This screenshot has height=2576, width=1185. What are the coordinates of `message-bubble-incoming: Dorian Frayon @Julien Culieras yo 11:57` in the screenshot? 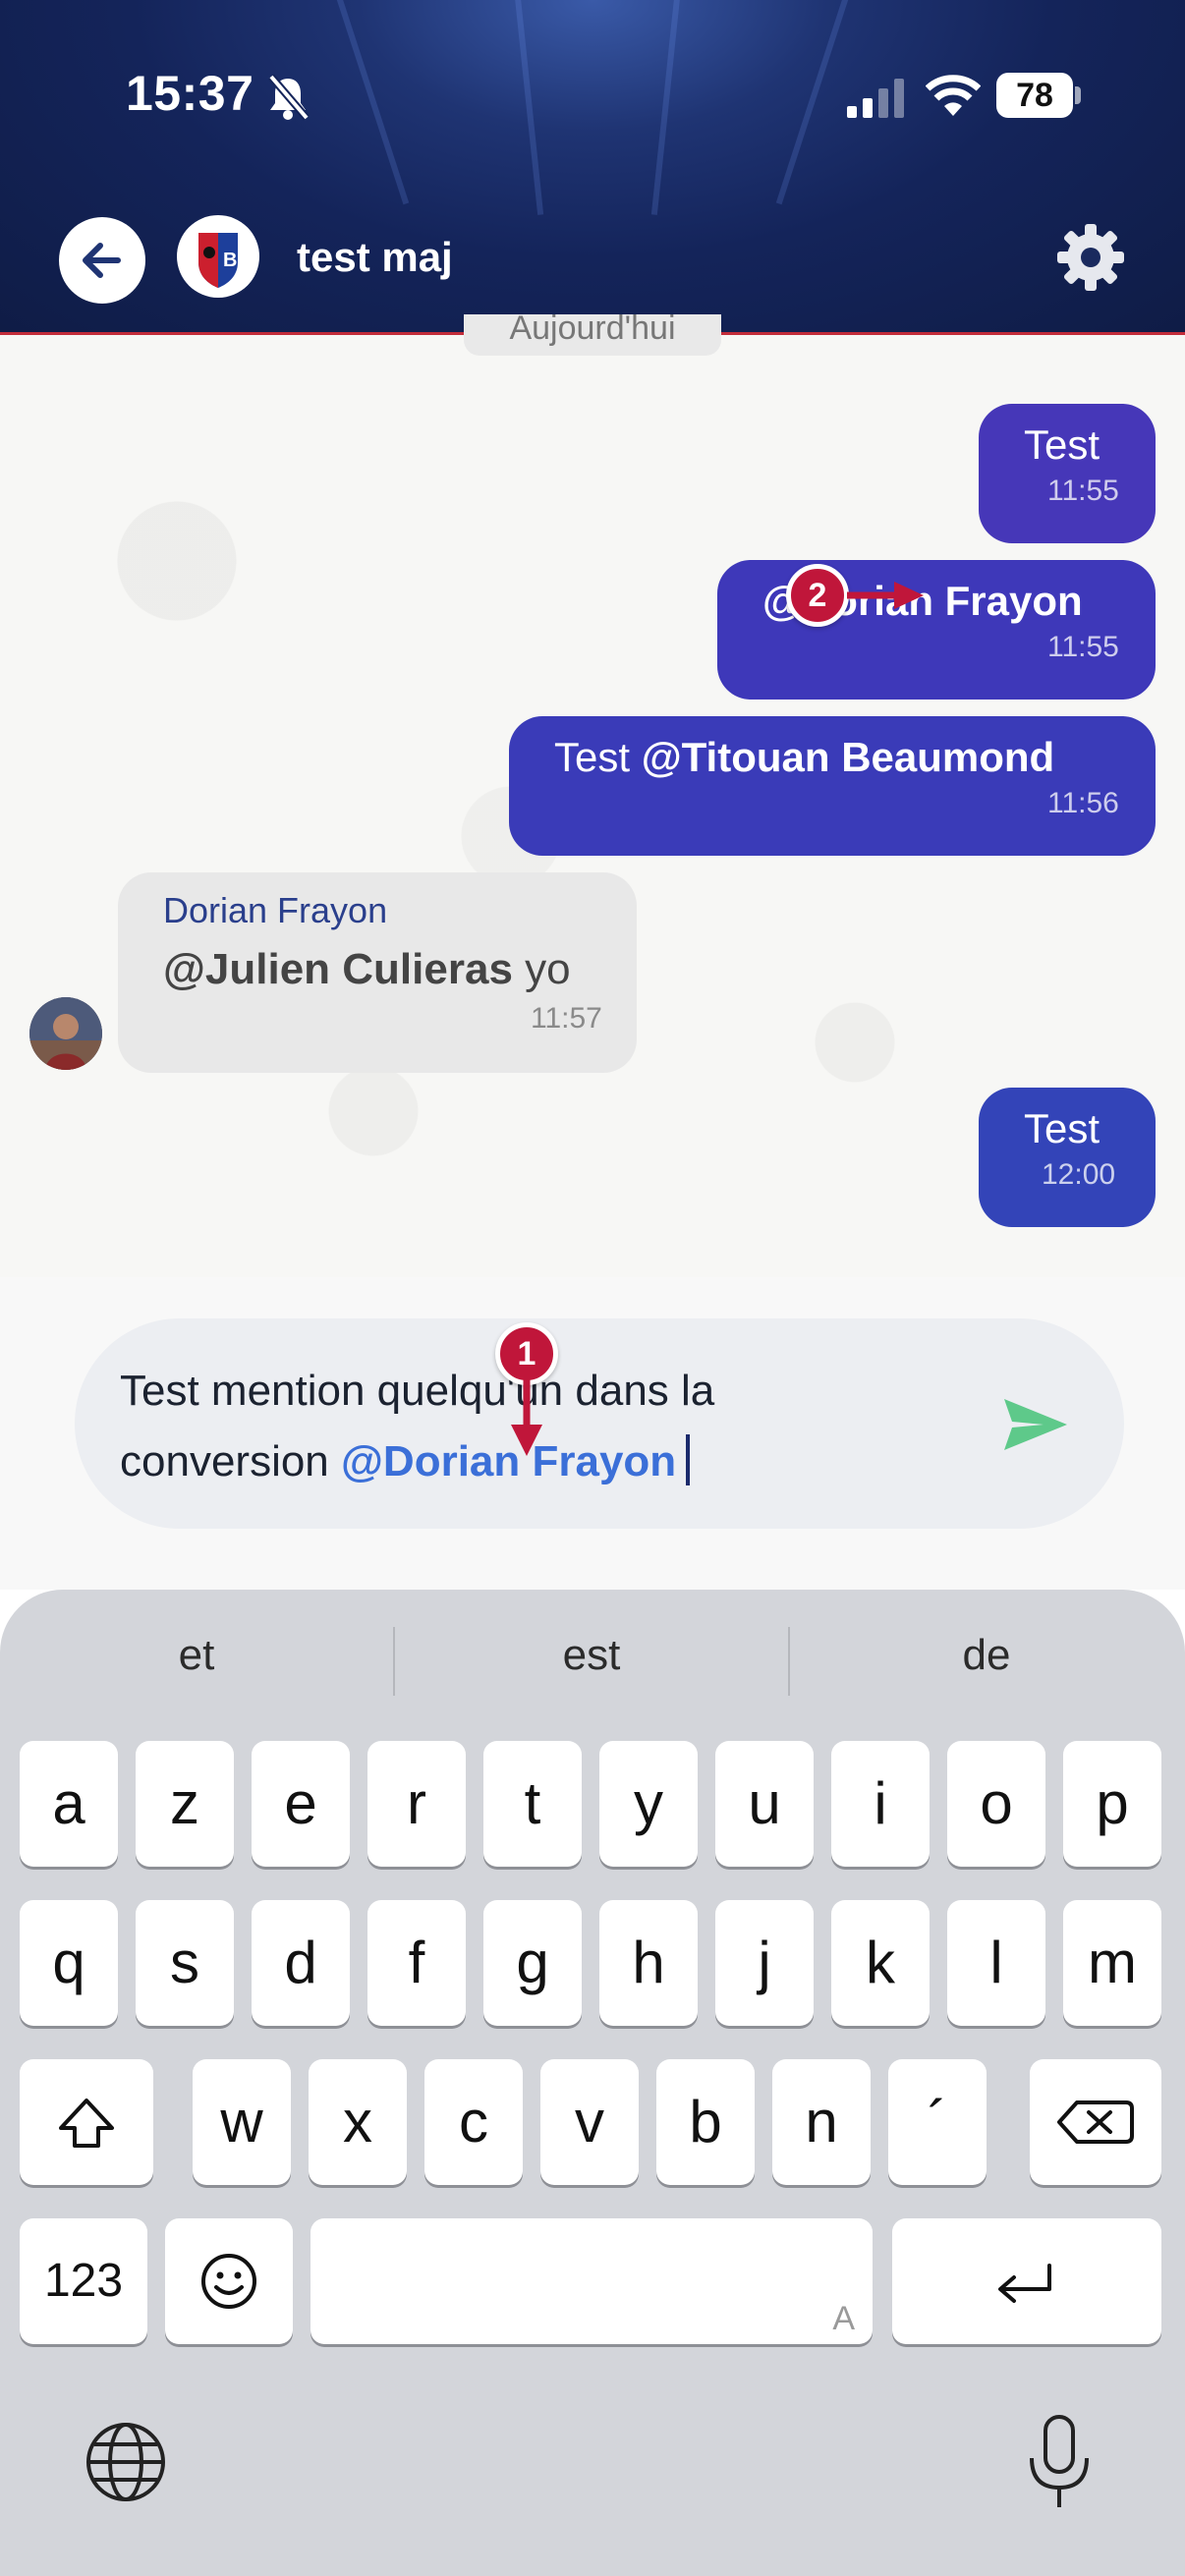 It's located at (378, 972).